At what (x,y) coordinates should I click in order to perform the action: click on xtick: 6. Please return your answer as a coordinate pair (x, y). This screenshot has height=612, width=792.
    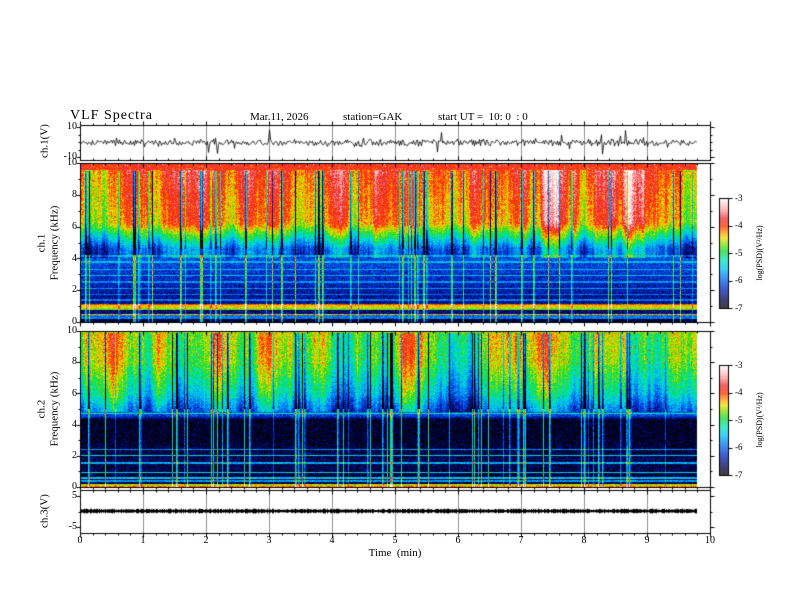
    Looking at the image, I should click on (458, 540).